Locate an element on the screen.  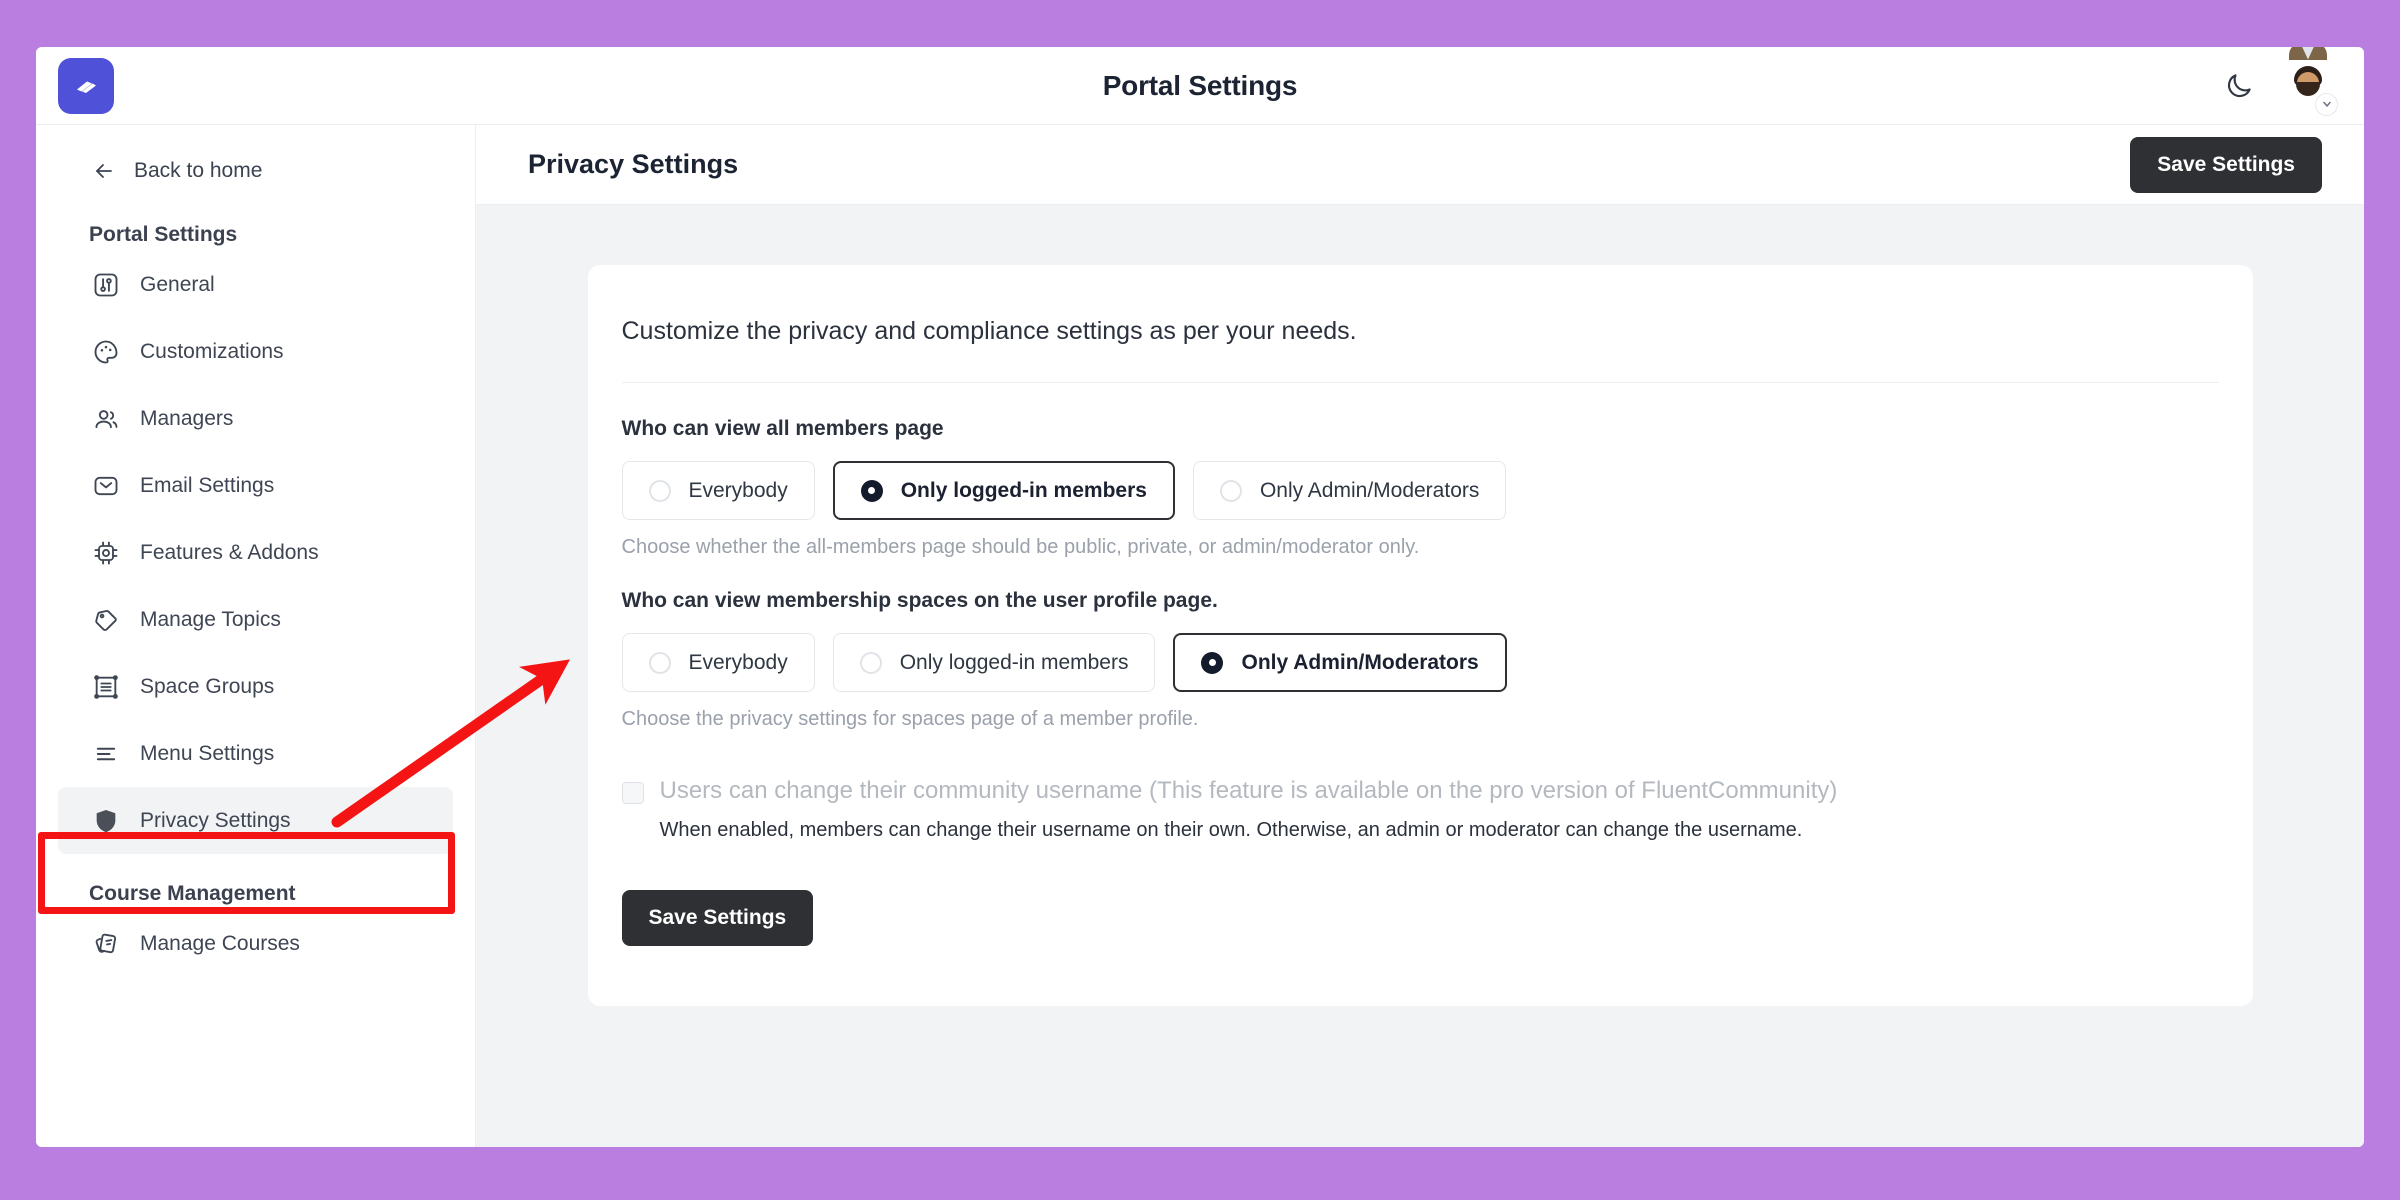
sidebar-item-label: Features & Addons is located at coordinates (229, 552).